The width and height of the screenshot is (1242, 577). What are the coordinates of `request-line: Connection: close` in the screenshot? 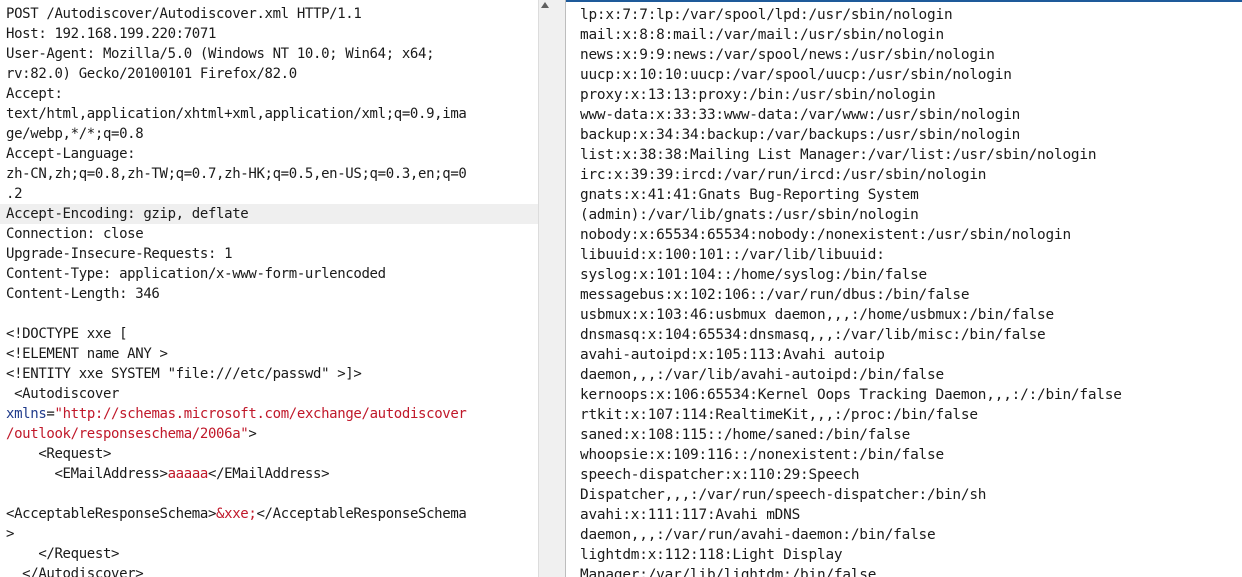 It's located at (75, 234).